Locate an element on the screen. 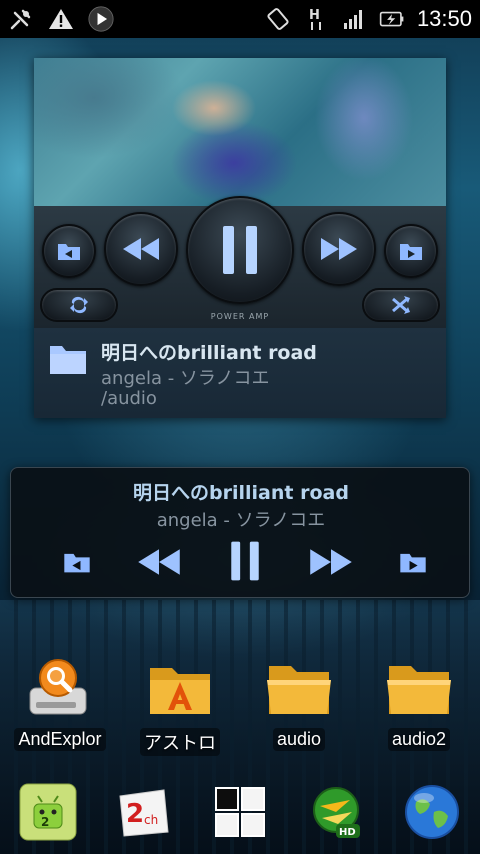  go-sms-icon: HD is located at coordinates (336, 812).